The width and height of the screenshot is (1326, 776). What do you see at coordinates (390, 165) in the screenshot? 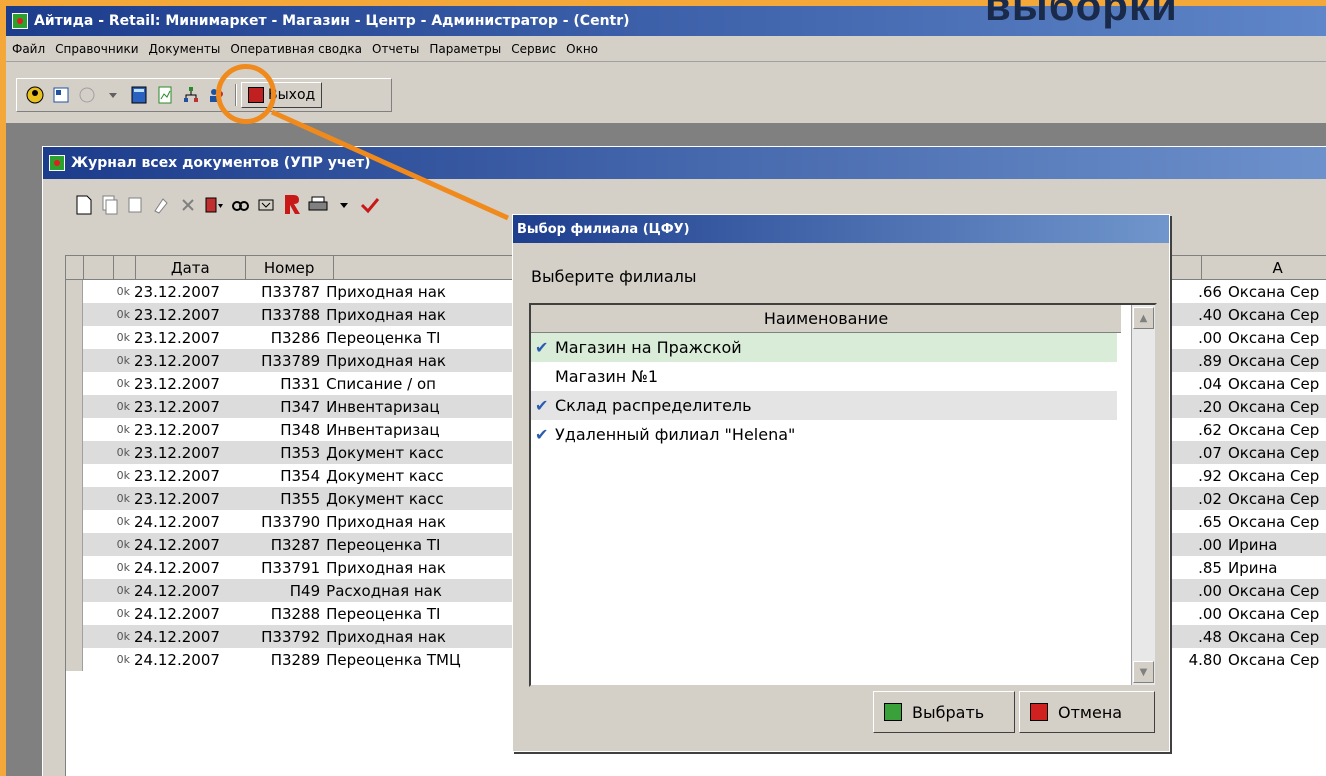
I see `callout-arrow` at bounding box center [390, 165].